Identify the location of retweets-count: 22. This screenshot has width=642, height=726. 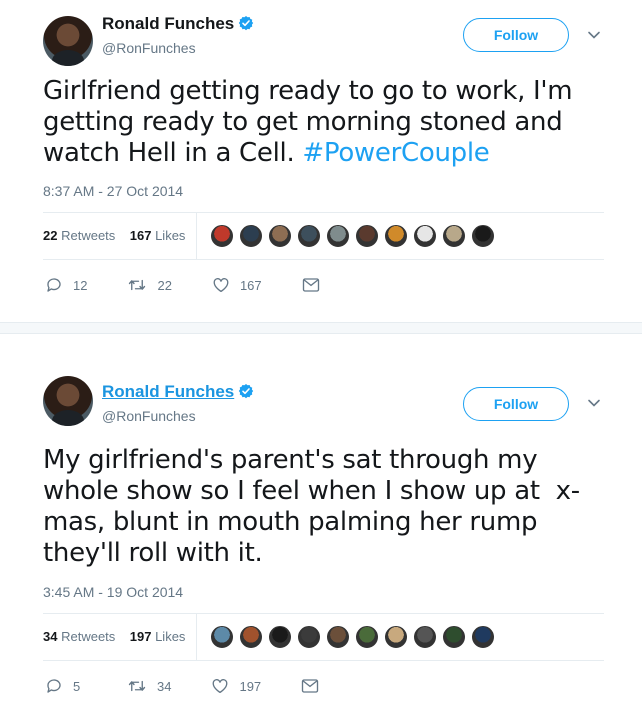
(50, 235).